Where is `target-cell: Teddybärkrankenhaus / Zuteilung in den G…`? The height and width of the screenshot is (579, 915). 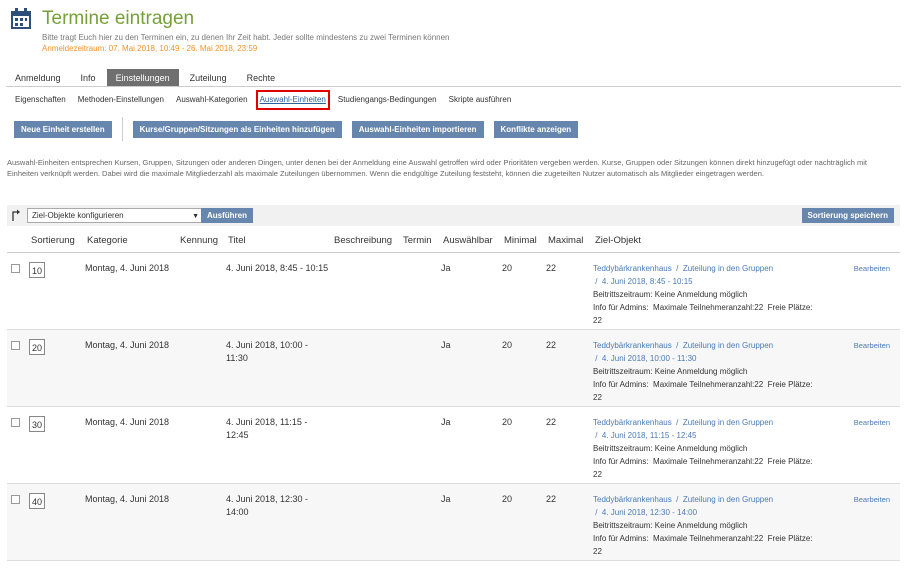
target-cell: Teddybärkrankenhaus / Zuteilung in den G… is located at coordinates (722, 445).